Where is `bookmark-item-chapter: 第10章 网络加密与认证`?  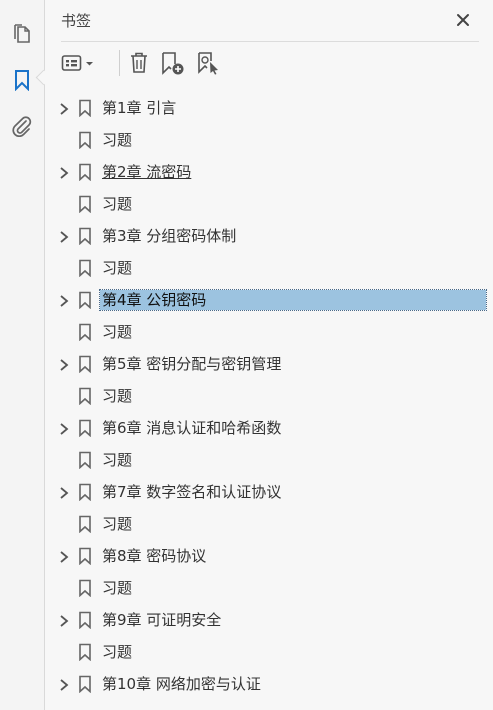 bookmark-item-chapter: 第10章 网络加密与认证 is located at coordinates (269, 684).